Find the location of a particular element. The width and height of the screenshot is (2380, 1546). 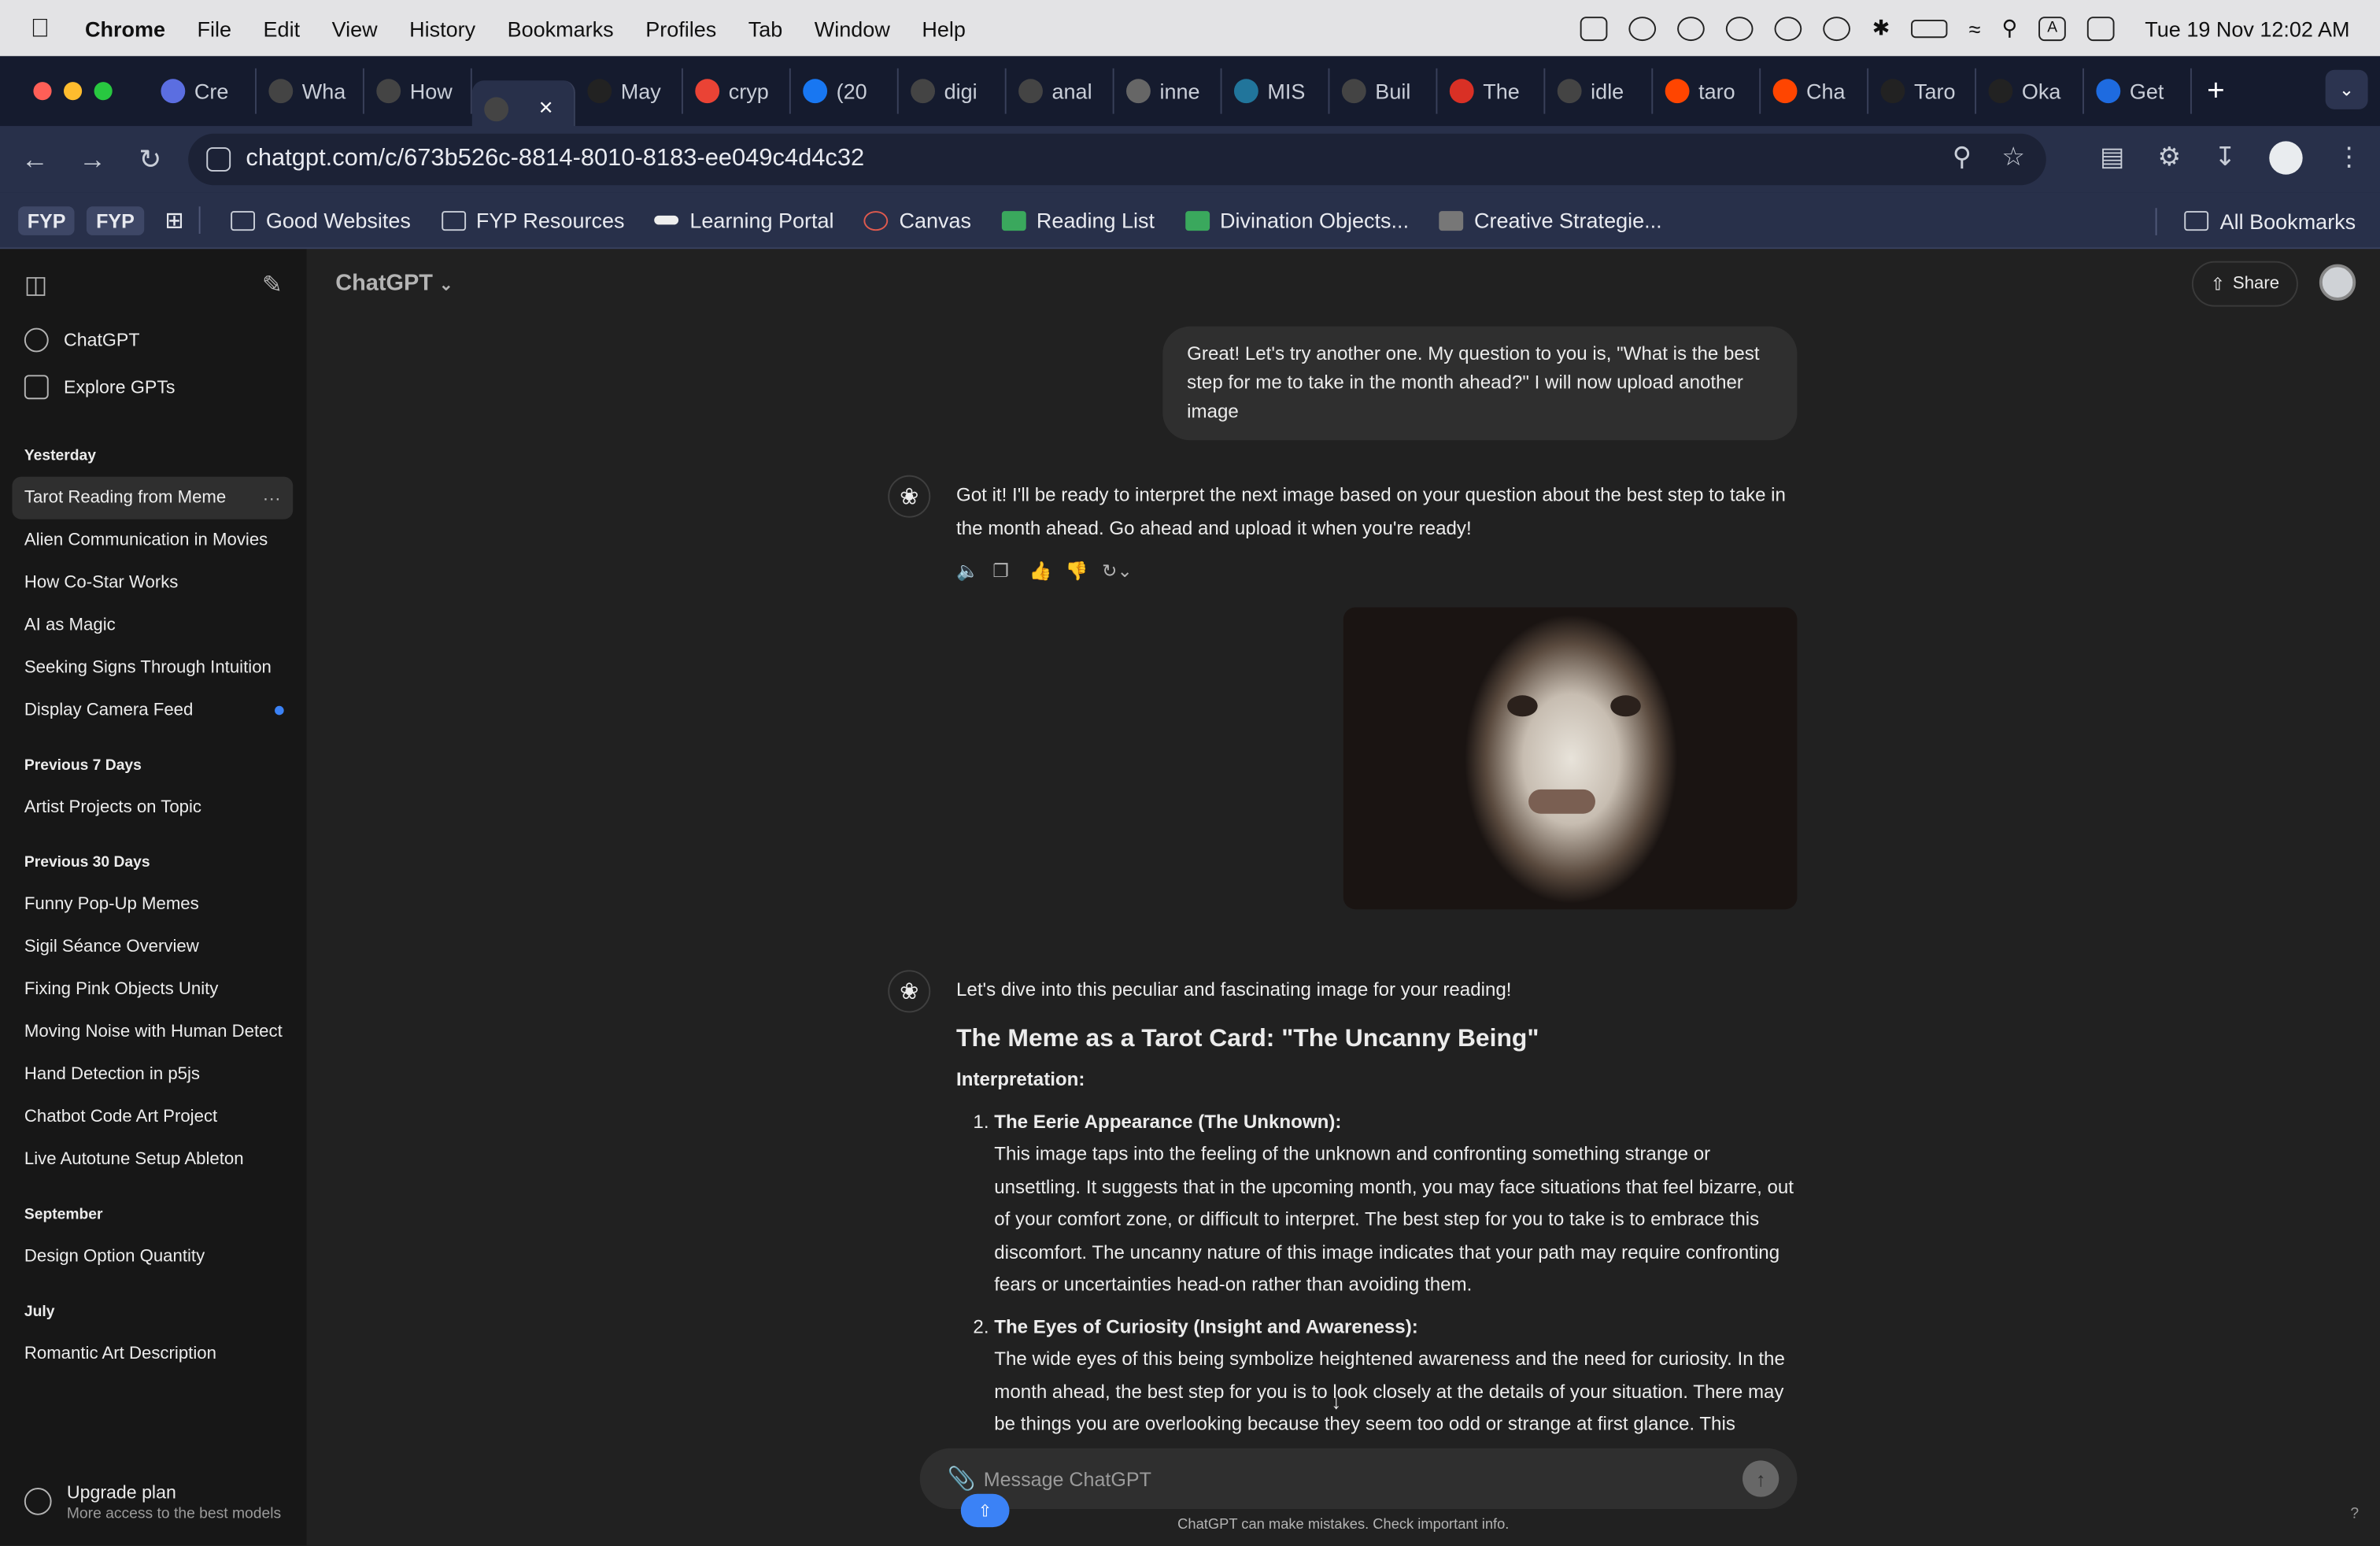

sidebar-chat-item: Live Autotune Setup Ableton is located at coordinates (152, 1159).